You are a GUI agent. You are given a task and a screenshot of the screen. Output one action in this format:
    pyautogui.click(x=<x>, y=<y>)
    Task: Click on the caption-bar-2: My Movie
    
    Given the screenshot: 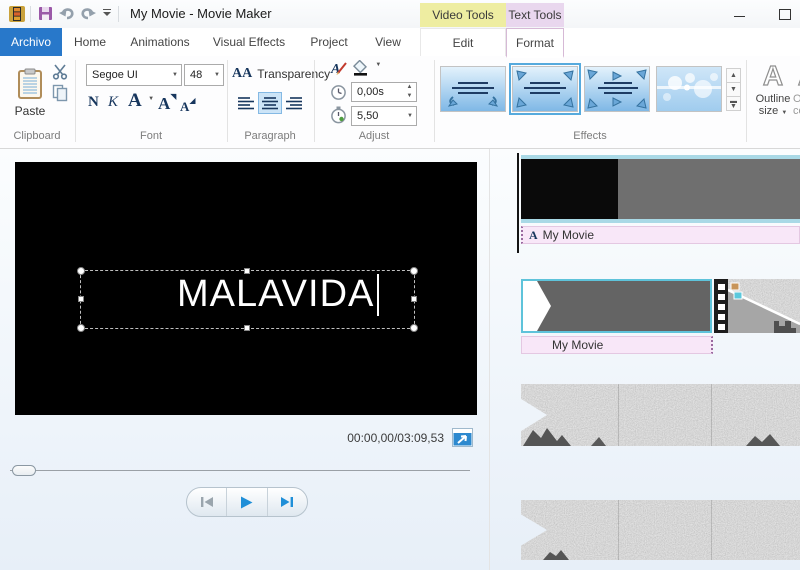 What is the action you would take?
    pyautogui.click(x=617, y=345)
    